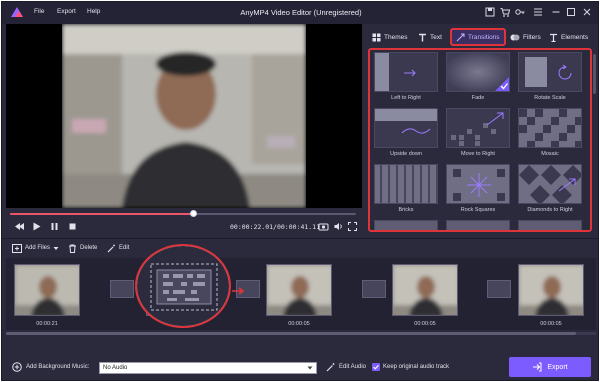 This screenshot has width=600, height=382. Describe the element at coordinates (331, 367) in the screenshot. I see `edit-audio-icon` at that location.